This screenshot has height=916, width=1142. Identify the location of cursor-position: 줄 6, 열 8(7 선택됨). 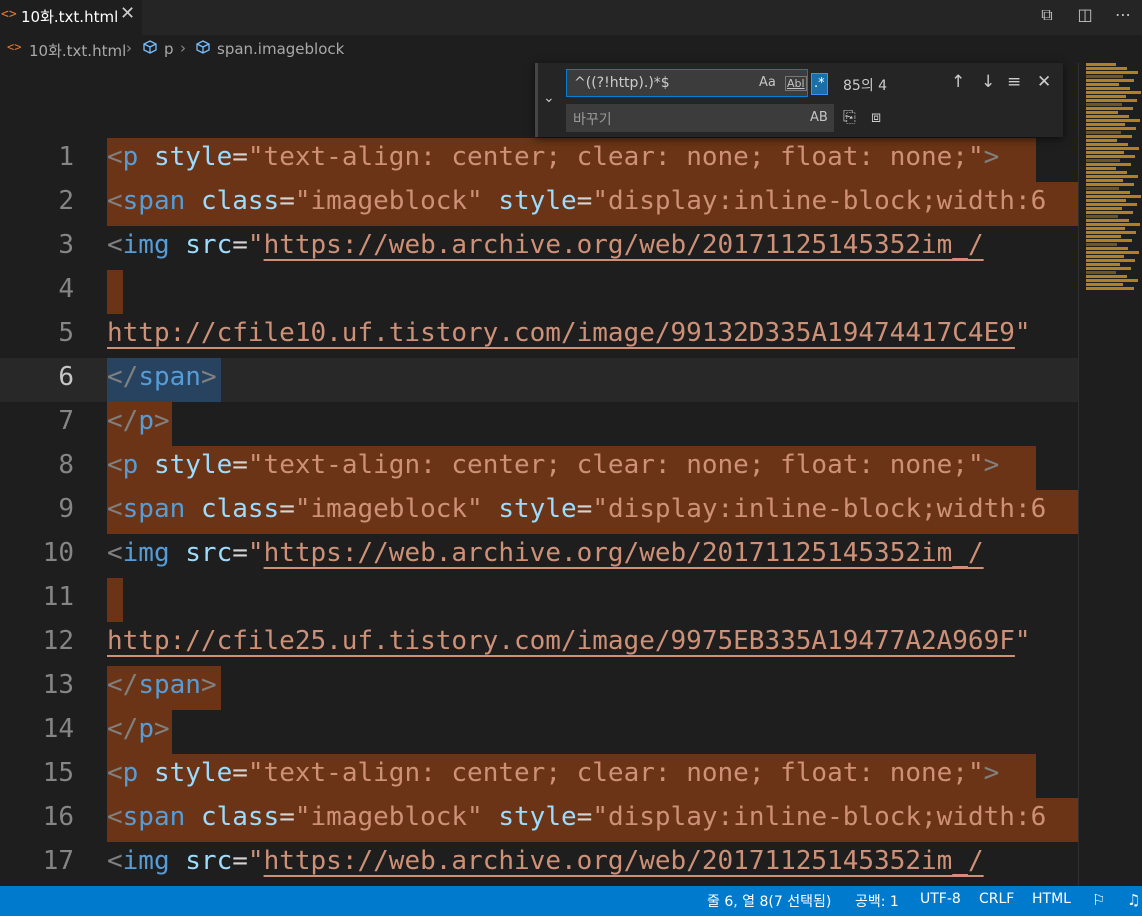
(769, 901).